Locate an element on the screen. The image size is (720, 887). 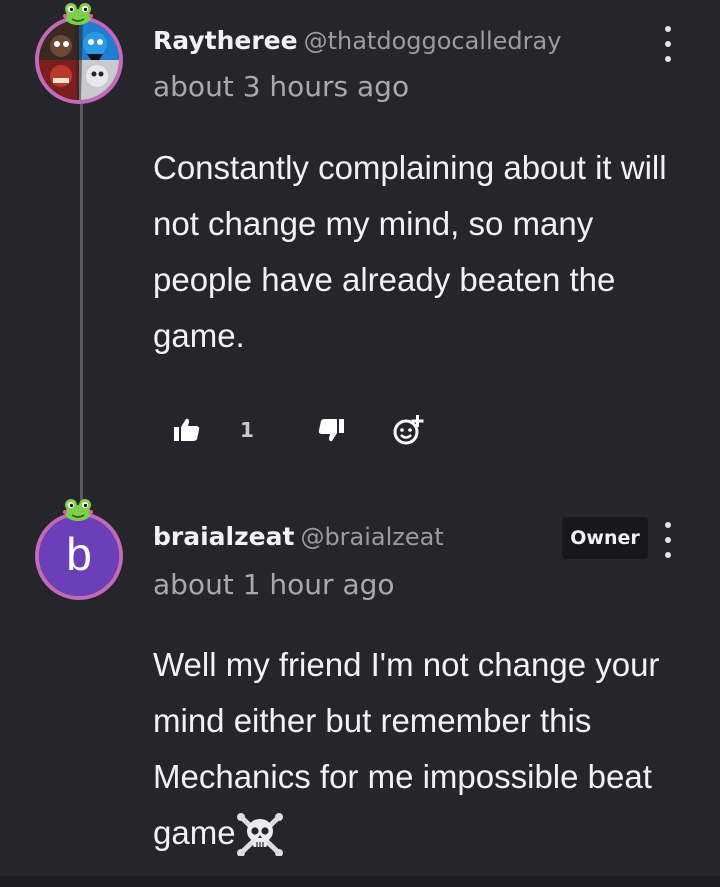
user-handle: @thatdoggocalledray is located at coordinates (433, 41).